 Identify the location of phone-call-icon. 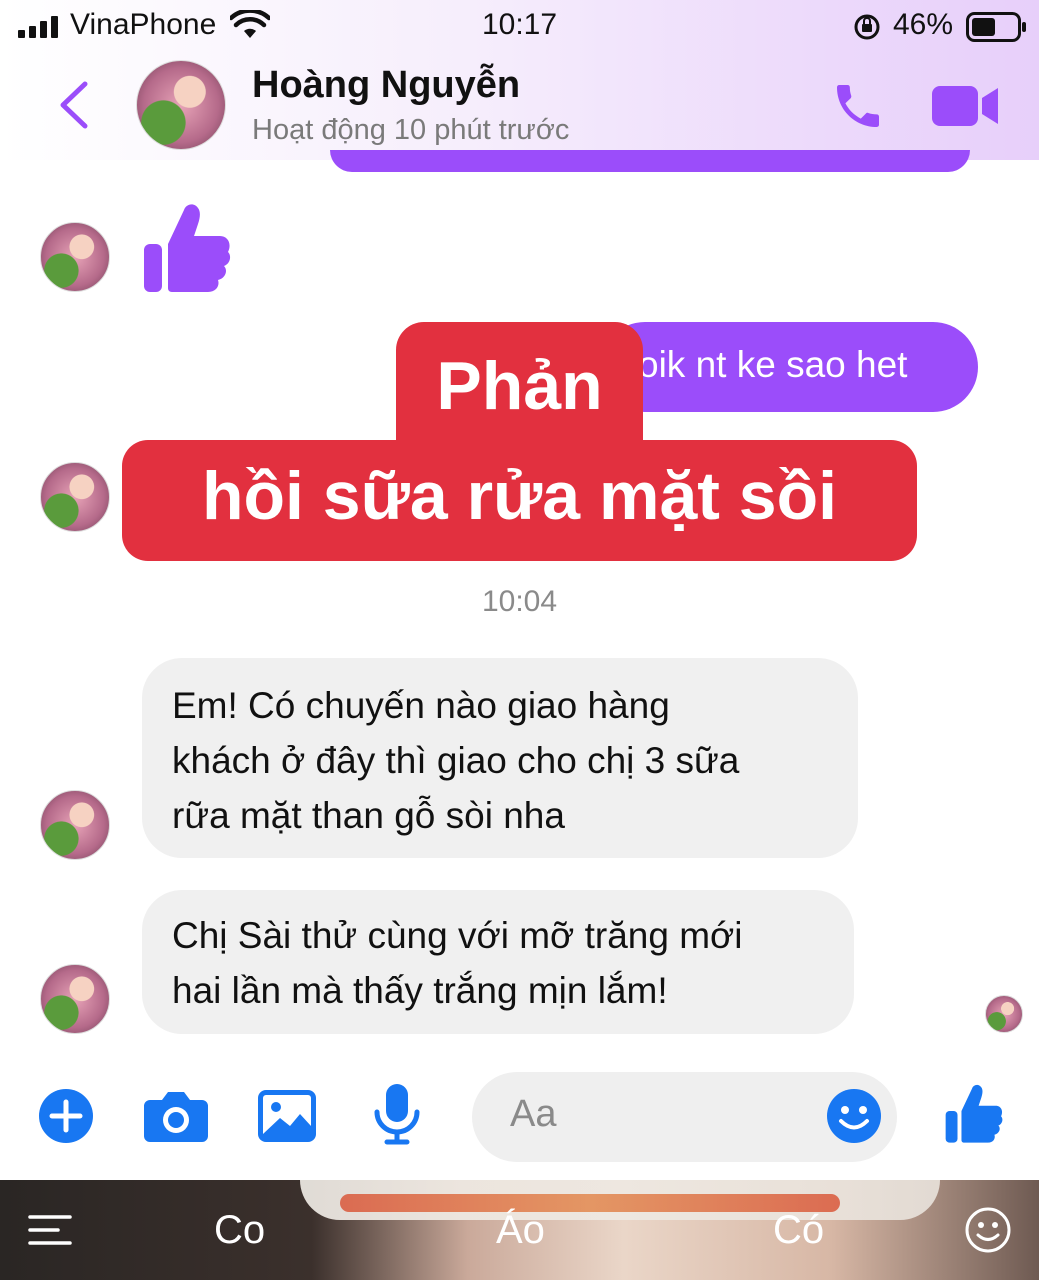
(858, 106).